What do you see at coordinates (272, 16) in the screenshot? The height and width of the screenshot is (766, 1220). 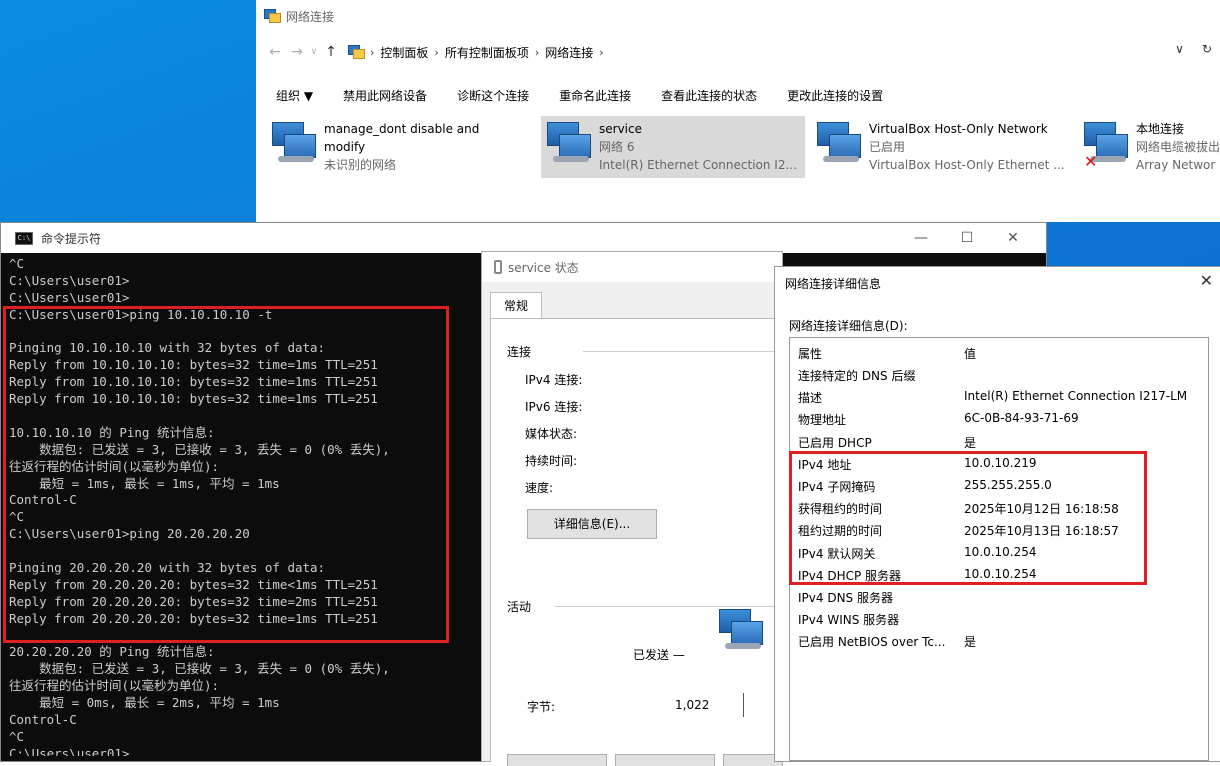 I see `network-connections-icon` at bounding box center [272, 16].